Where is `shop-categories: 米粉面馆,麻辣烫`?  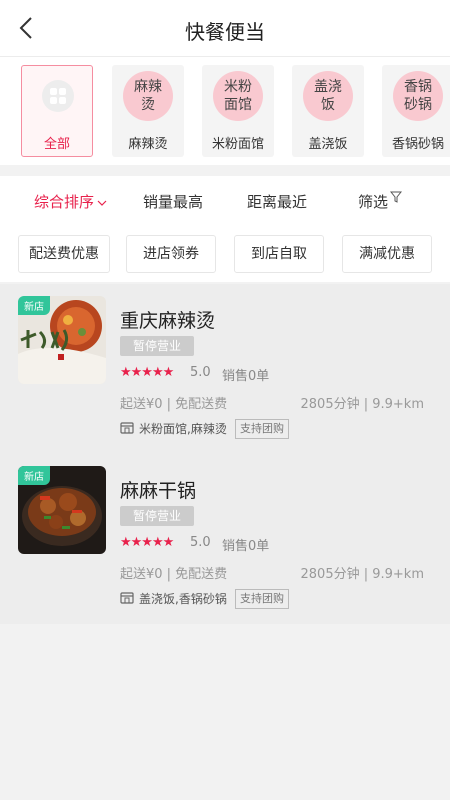
shop-categories: 米粉面馆,麻辣烫 is located at coordinates (183, 429).